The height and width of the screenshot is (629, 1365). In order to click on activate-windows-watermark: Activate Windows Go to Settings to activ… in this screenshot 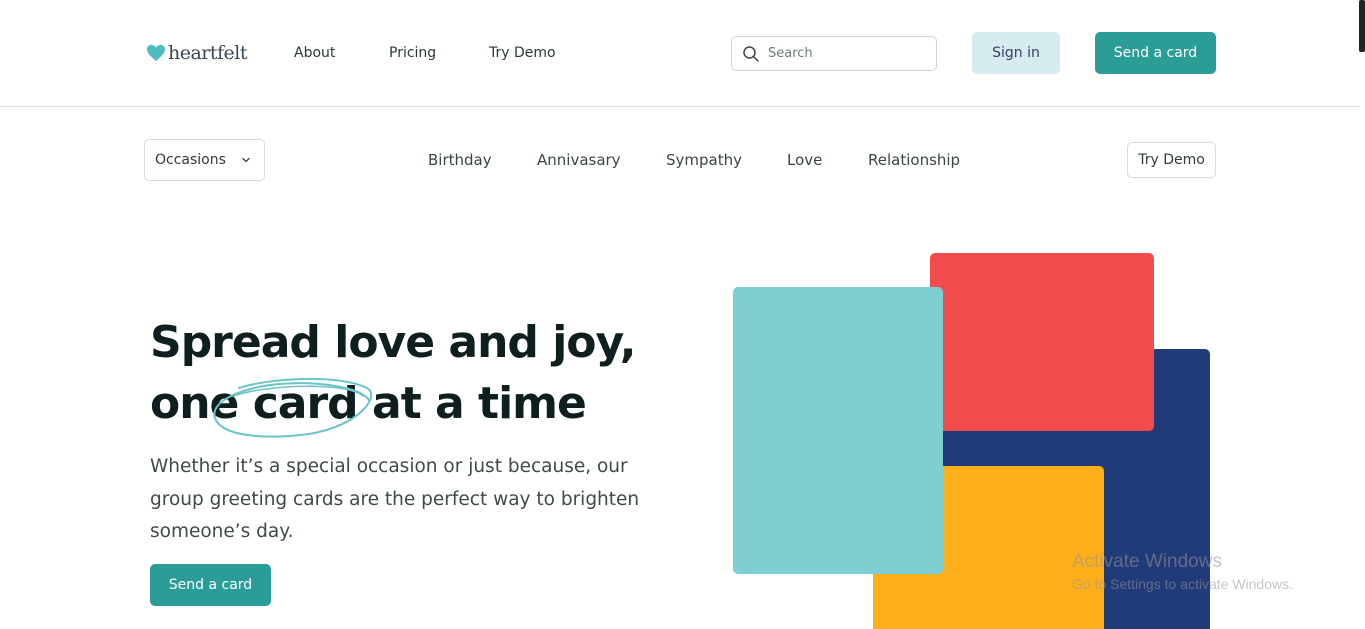, I will do `click(1182, 571)`.